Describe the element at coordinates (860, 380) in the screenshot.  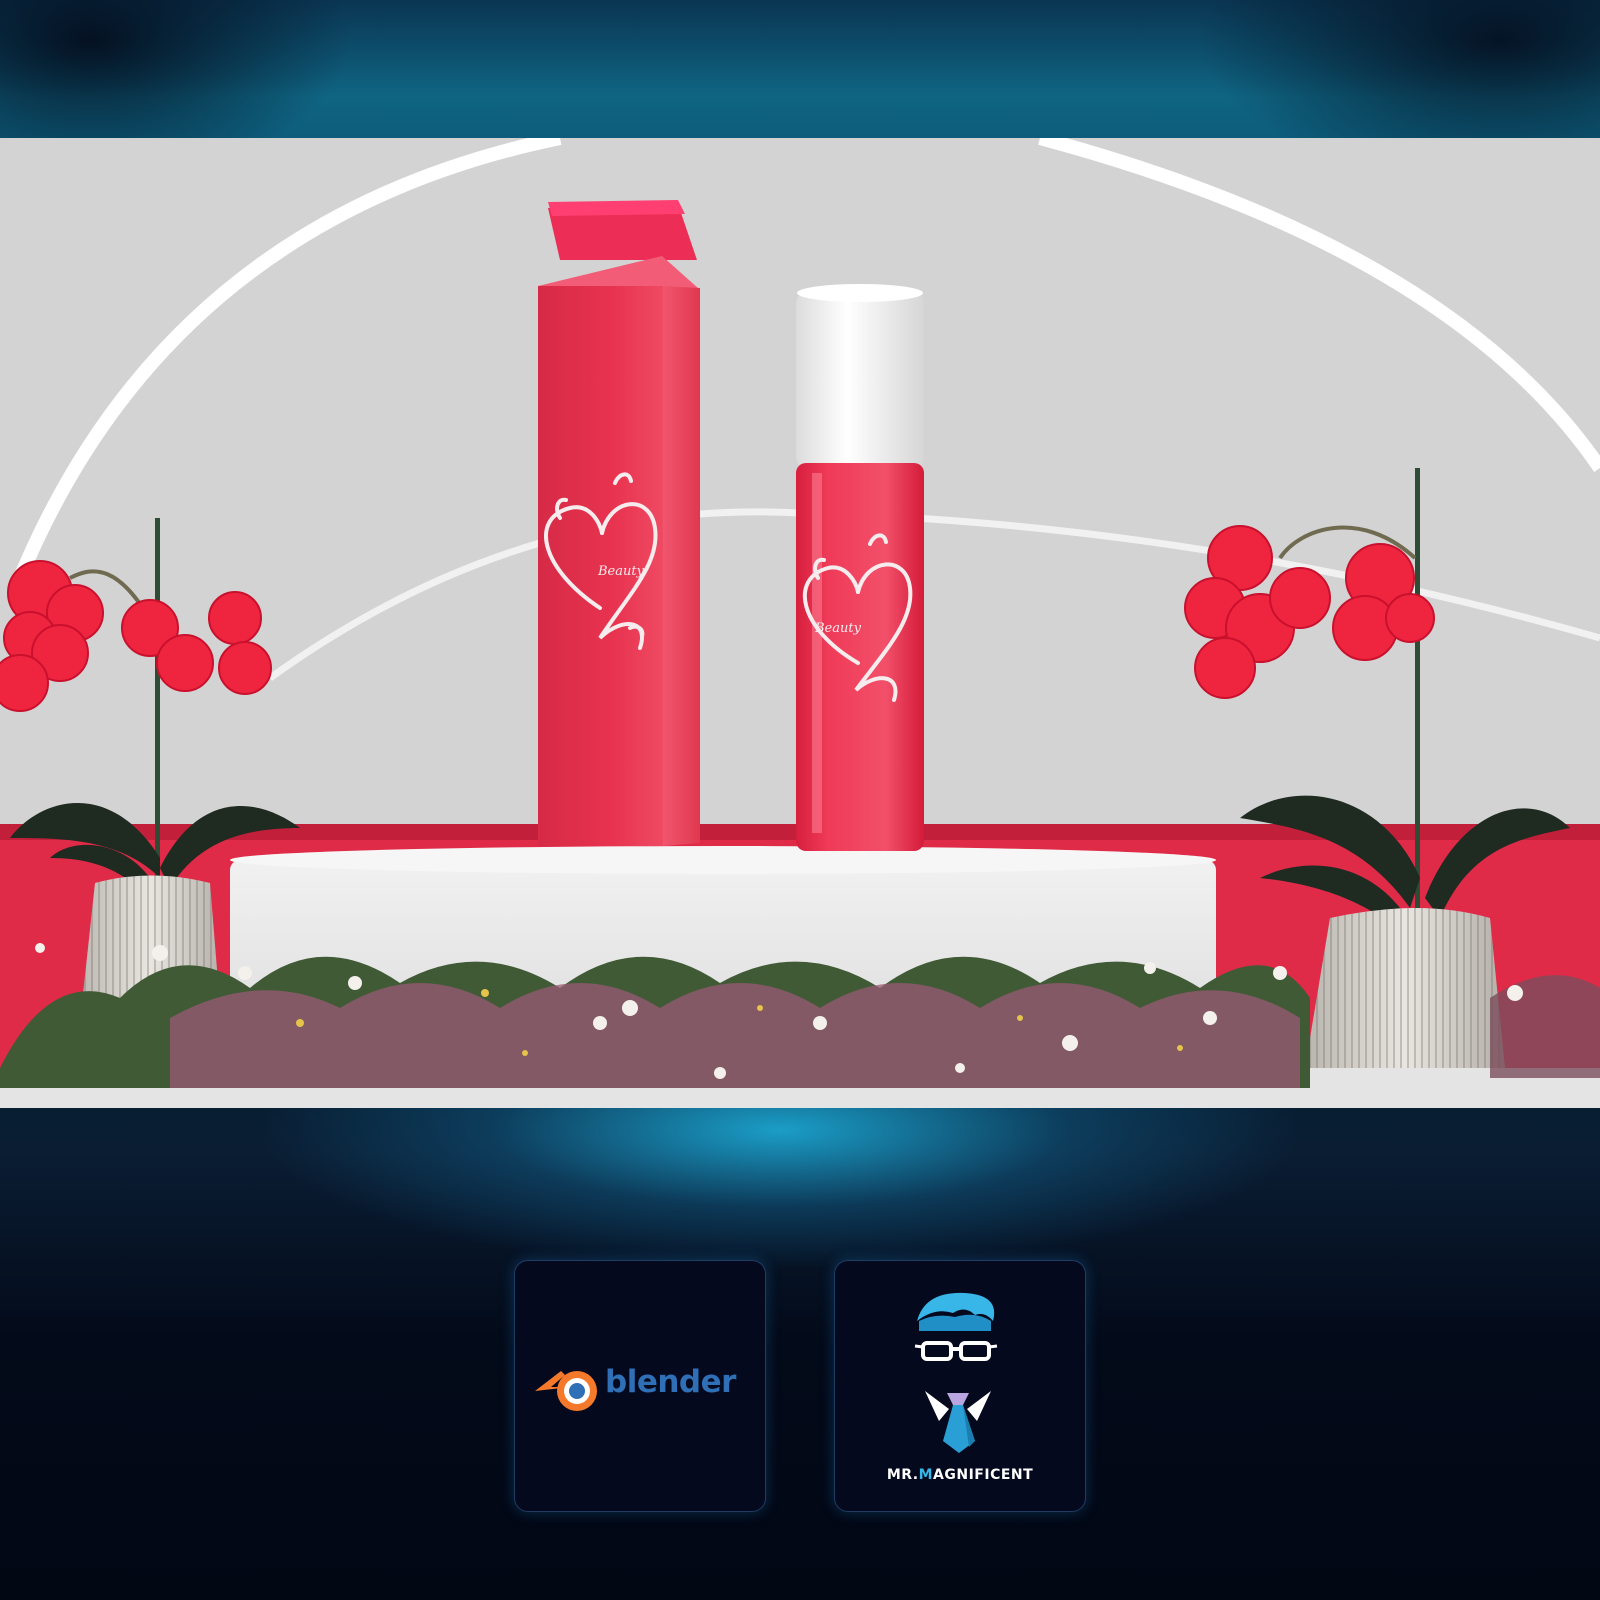
I see `bottle-cap` at that location.